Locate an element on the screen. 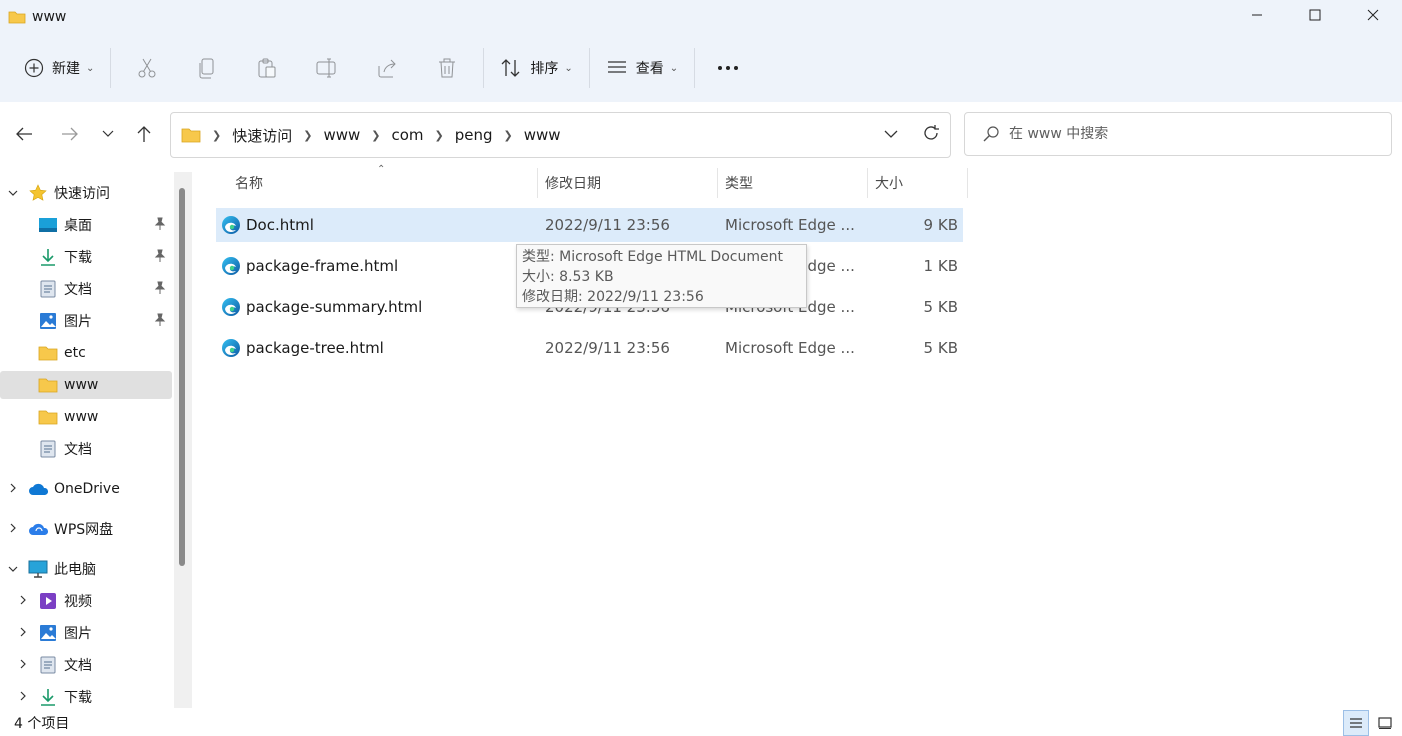 This screenshot has width=1402, height=736. recent-locations-button is located at coordinates (108, 134).